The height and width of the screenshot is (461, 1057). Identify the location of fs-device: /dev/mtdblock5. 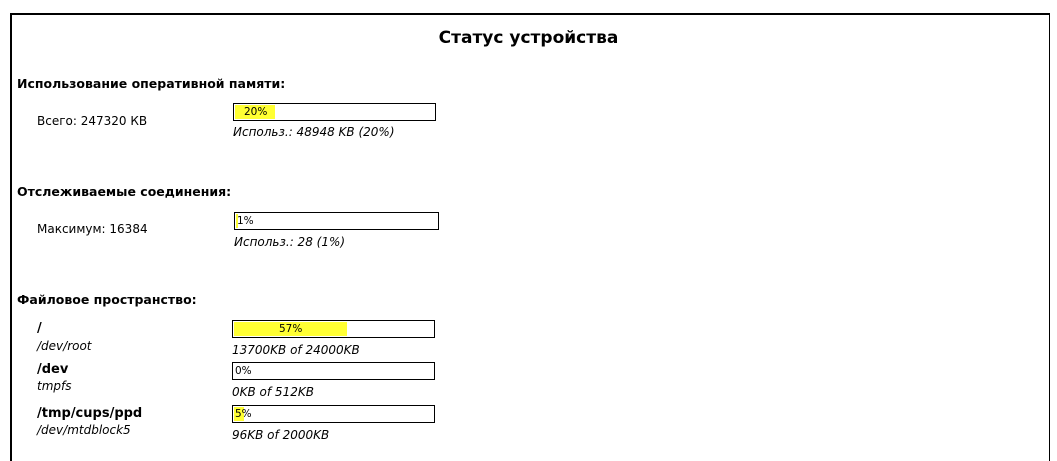
(84, 430).